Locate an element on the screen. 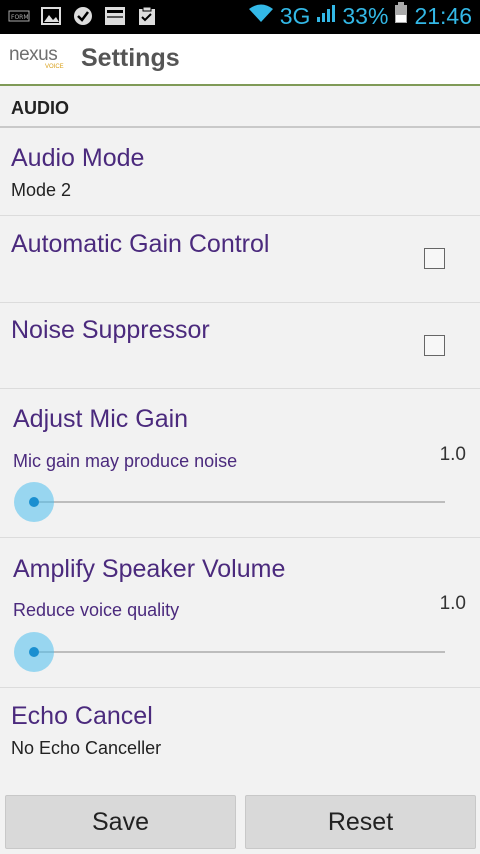 The image size is (480, 854). mic-gain-slider-thumb is located at coordinates (34, 502).